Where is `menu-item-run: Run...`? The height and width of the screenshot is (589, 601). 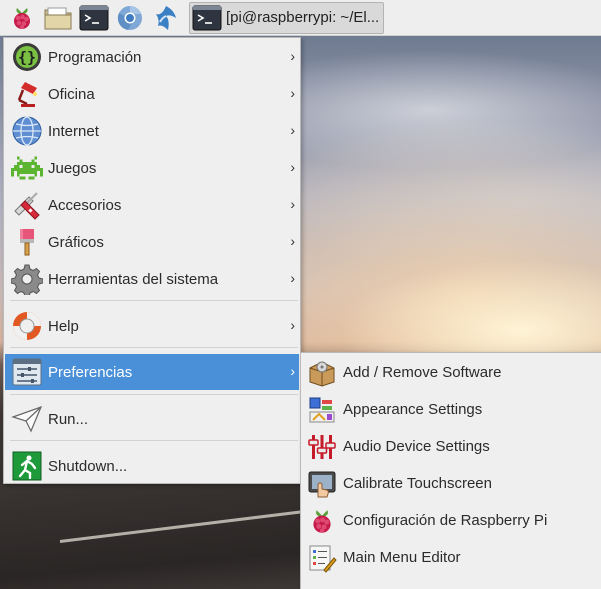 menu-item-run: Run... is located at coordinates (152, 419).